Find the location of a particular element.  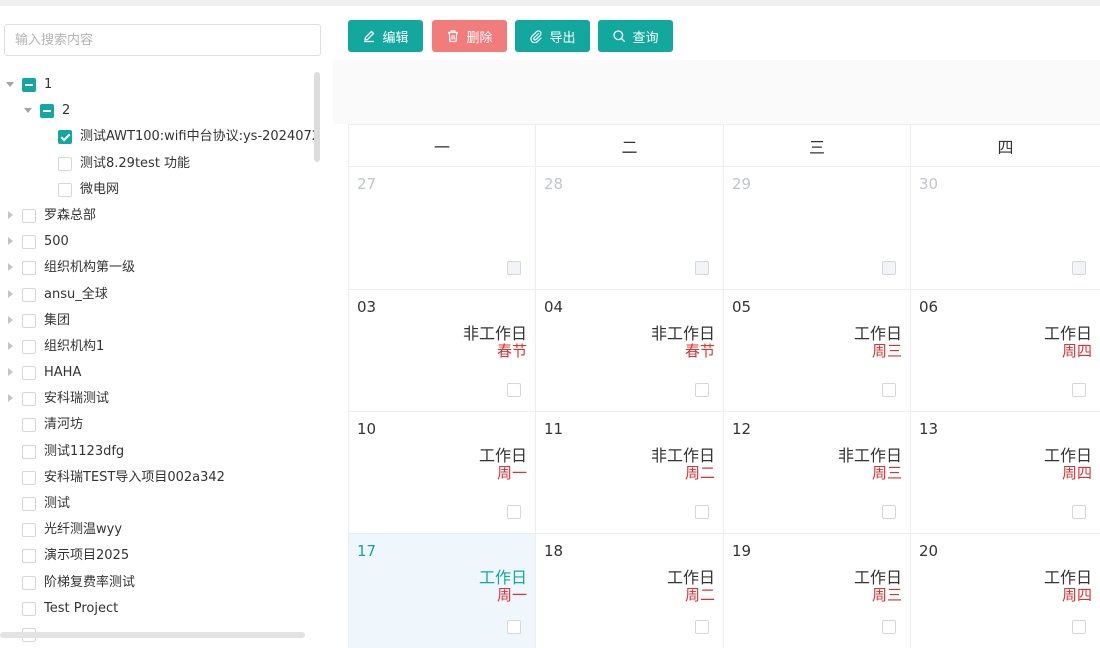

calendar-day-cell: 13 工作日 周四 is located at coordinates (1005, 473).